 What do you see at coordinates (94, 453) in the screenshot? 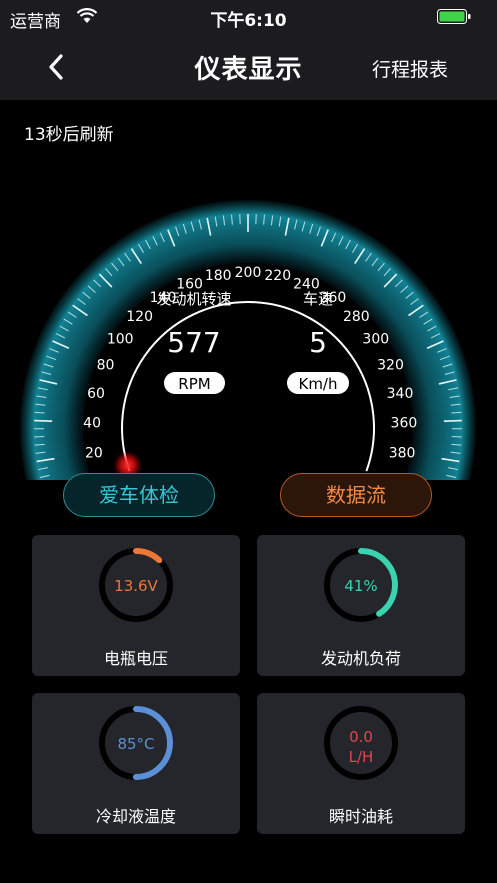
I see `gauge-tick-label: 20` at bounding box center [94, 453].